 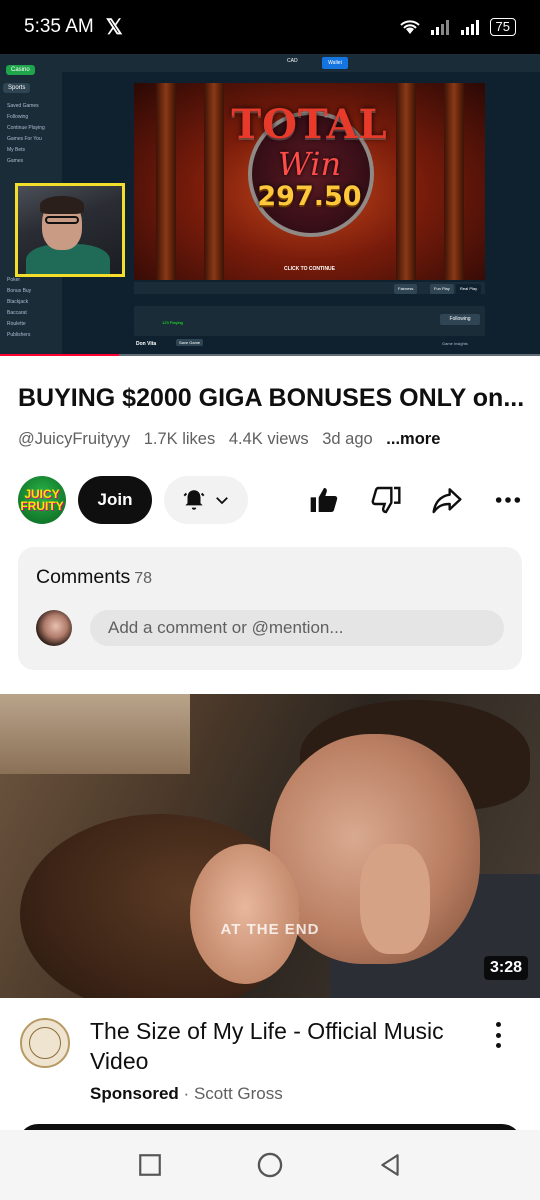 What do you see at coordinates (23, 106) in the screenshot?
I see `sidebar-item: Saved Games` at bounding box center [23, 106].